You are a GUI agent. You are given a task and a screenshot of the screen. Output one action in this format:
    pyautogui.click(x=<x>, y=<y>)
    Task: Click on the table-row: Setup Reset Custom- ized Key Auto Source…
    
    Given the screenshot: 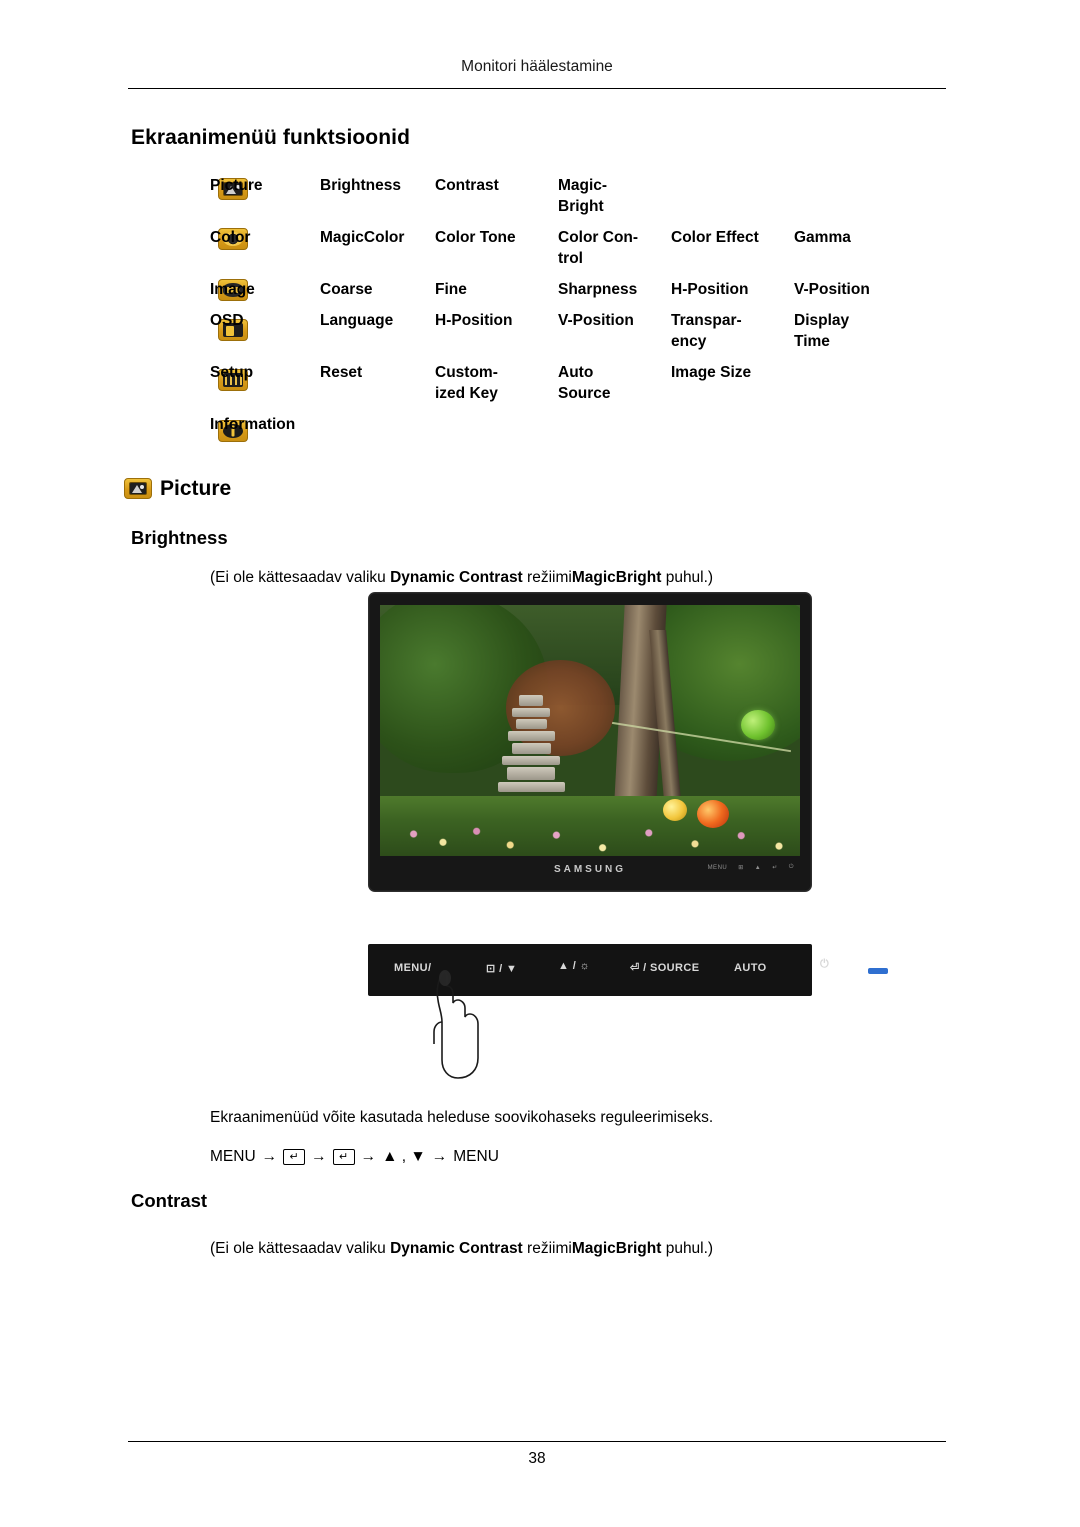 What is the action you would take?
    pyautogui.click(x=556, y=388)
    